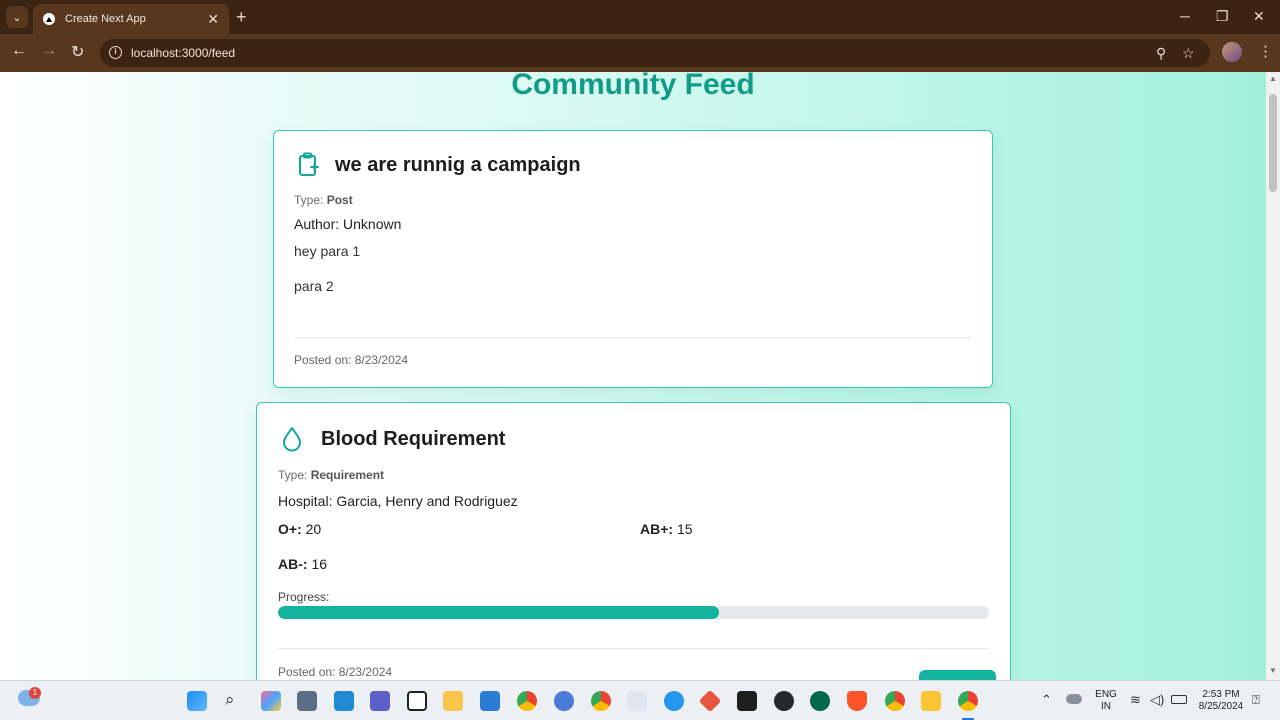 The height and width of the screenshot is (720, 1280). I want to click on nextjs-favicon-icon, so click(49, 19).